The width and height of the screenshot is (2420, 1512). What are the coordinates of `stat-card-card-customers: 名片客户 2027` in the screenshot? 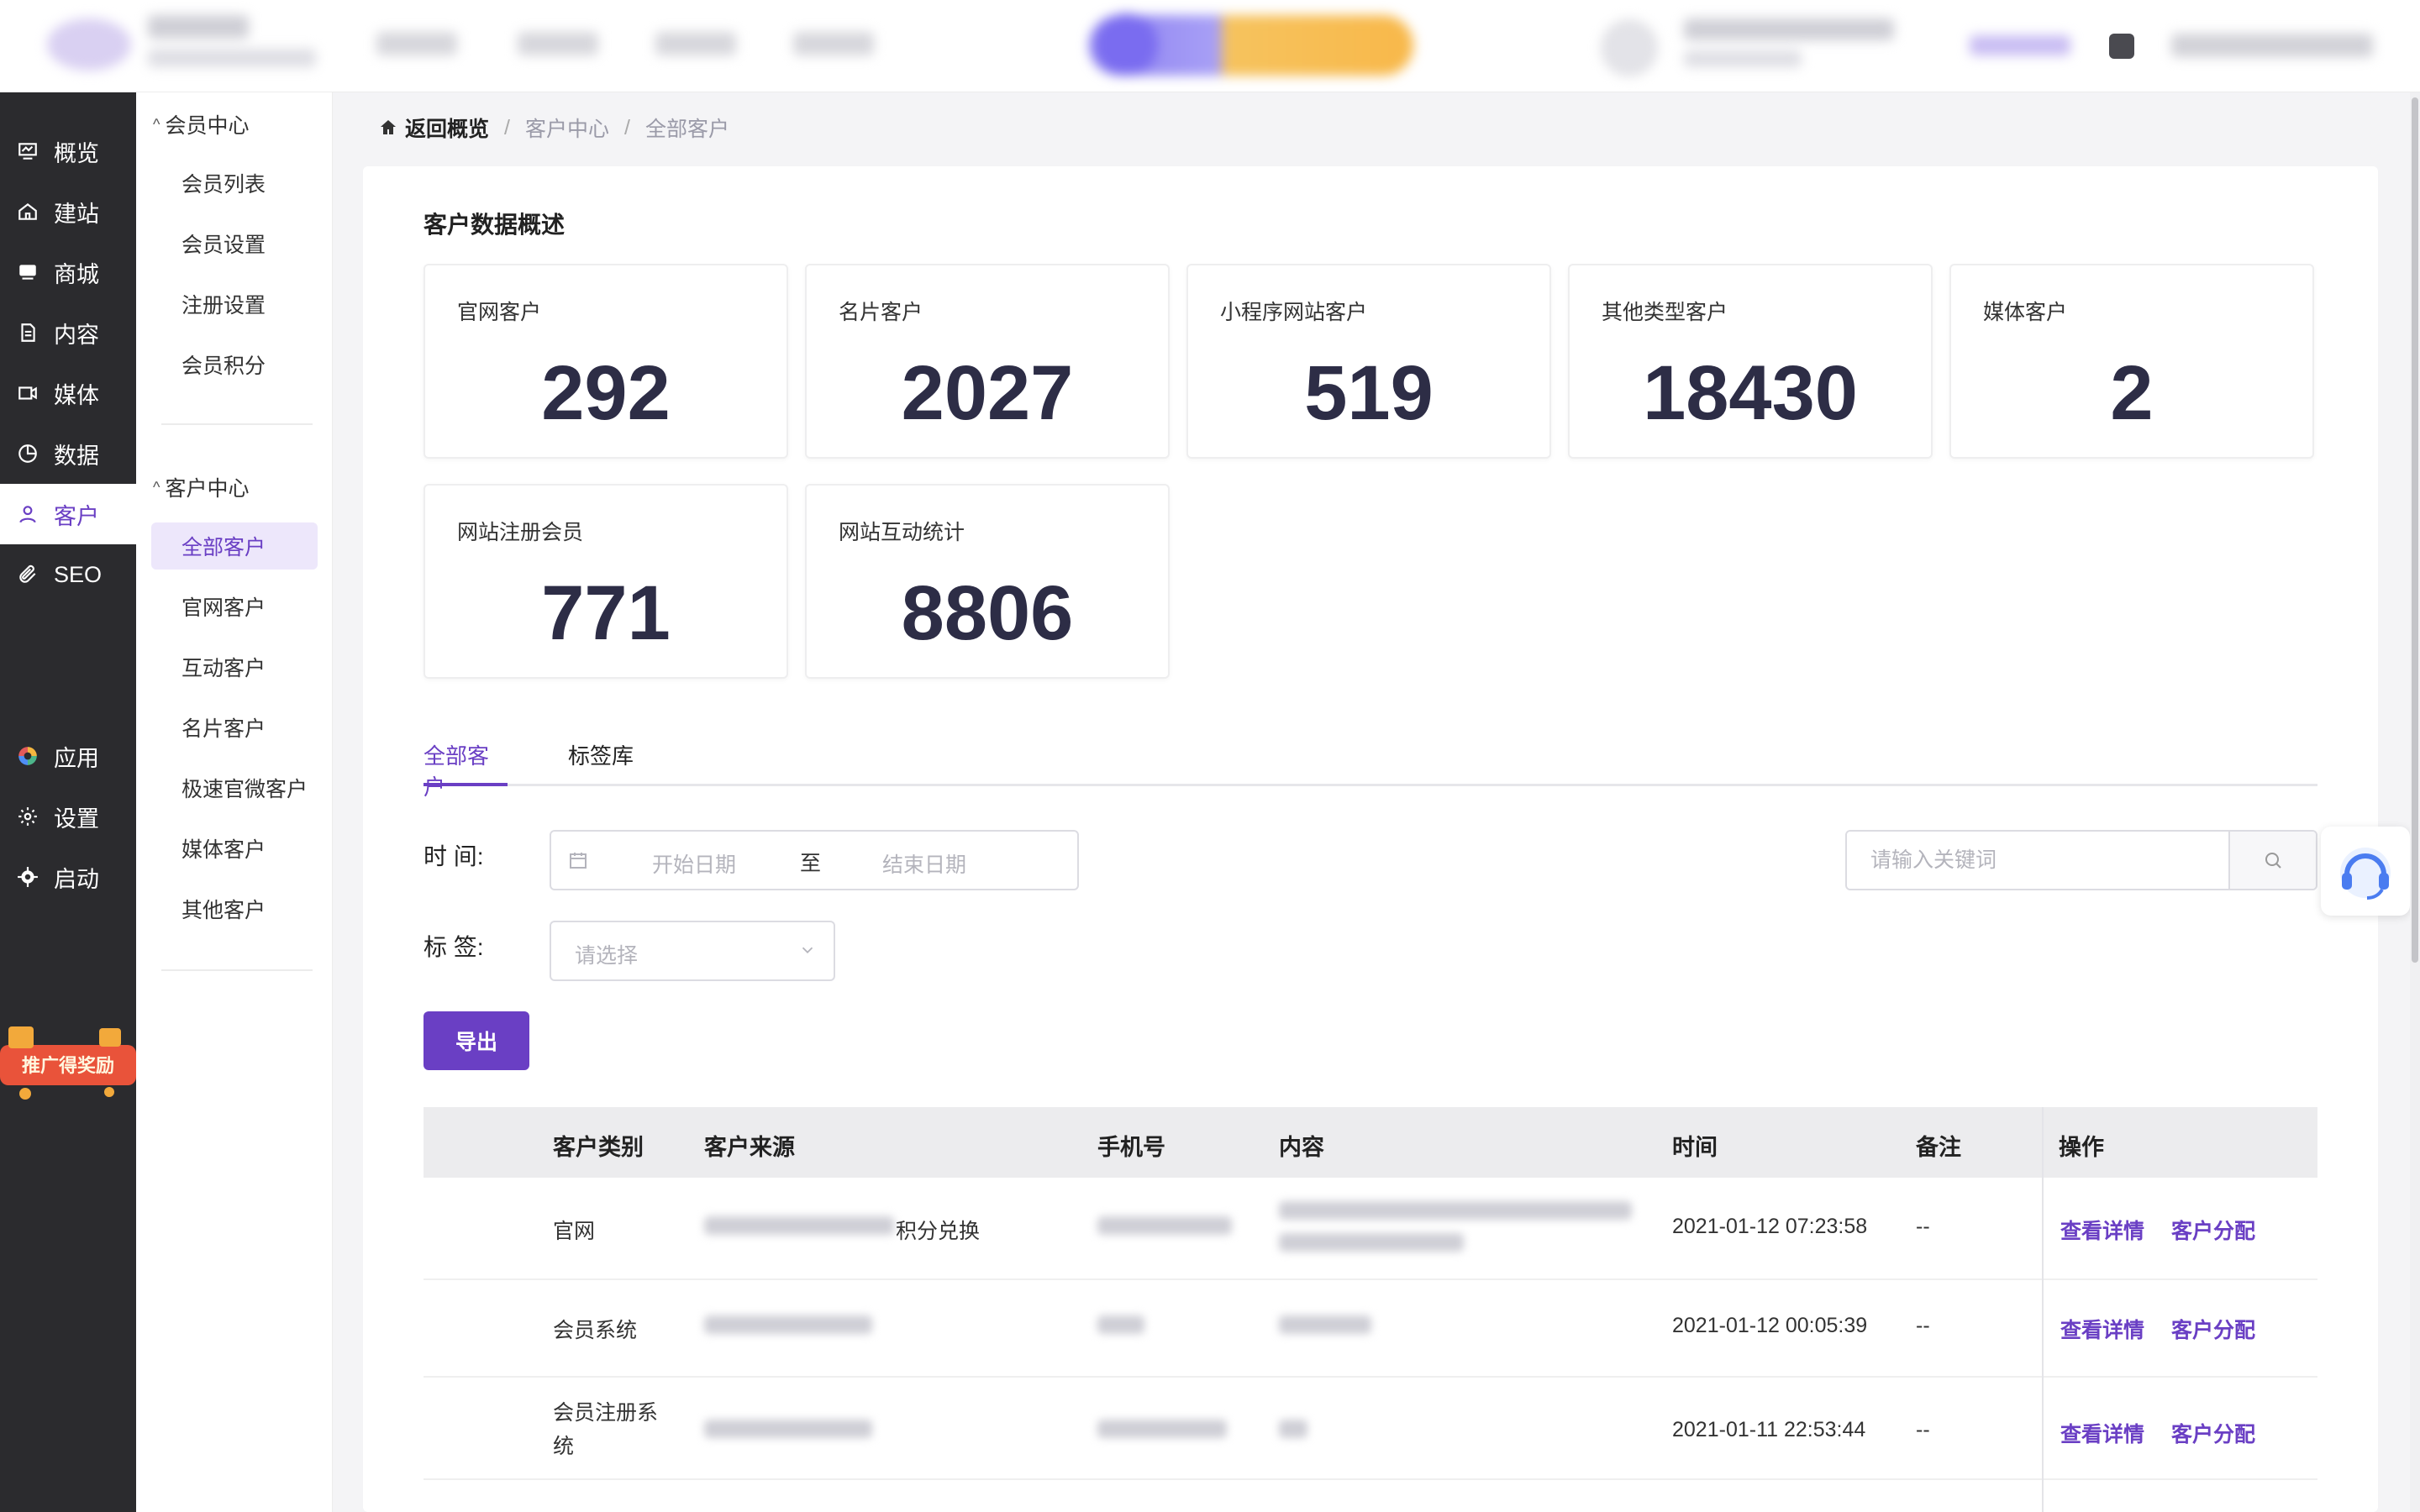 It's located at (988, 361).